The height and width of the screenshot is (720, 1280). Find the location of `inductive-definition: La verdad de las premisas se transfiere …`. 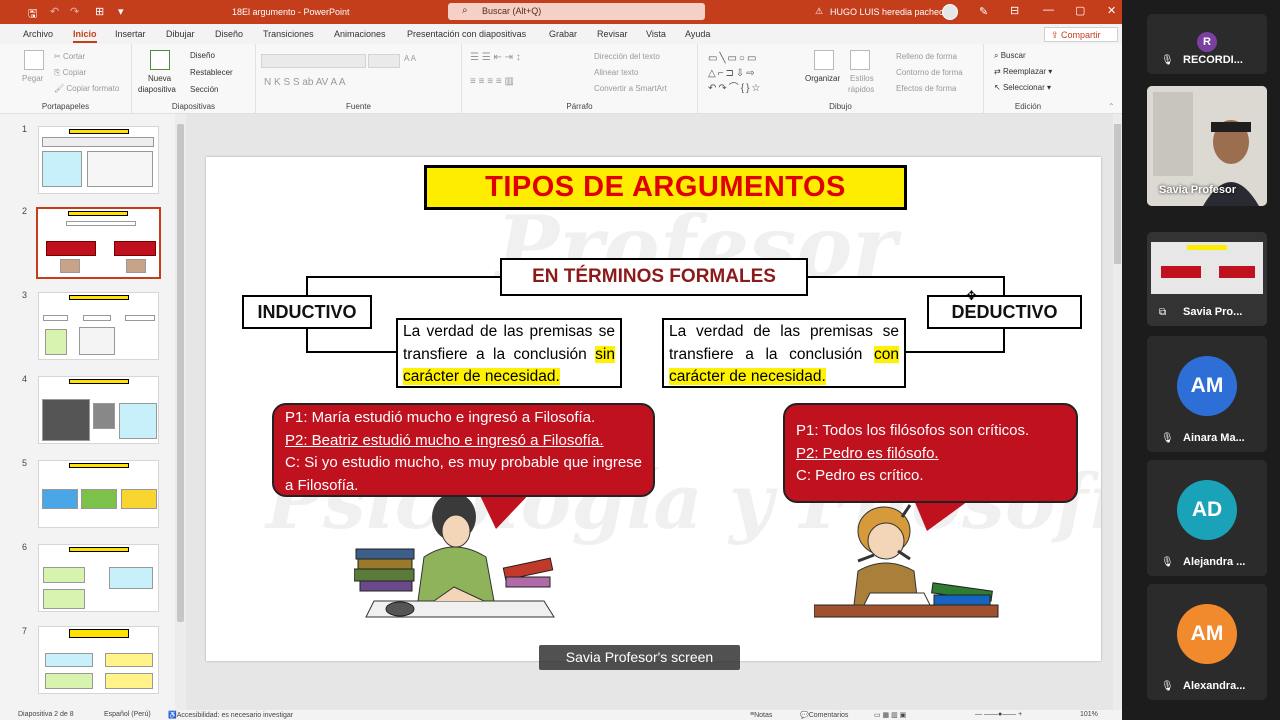

inductive-definition: La verdad de las premisas se transfiere … is located at coordinates (509, 353).